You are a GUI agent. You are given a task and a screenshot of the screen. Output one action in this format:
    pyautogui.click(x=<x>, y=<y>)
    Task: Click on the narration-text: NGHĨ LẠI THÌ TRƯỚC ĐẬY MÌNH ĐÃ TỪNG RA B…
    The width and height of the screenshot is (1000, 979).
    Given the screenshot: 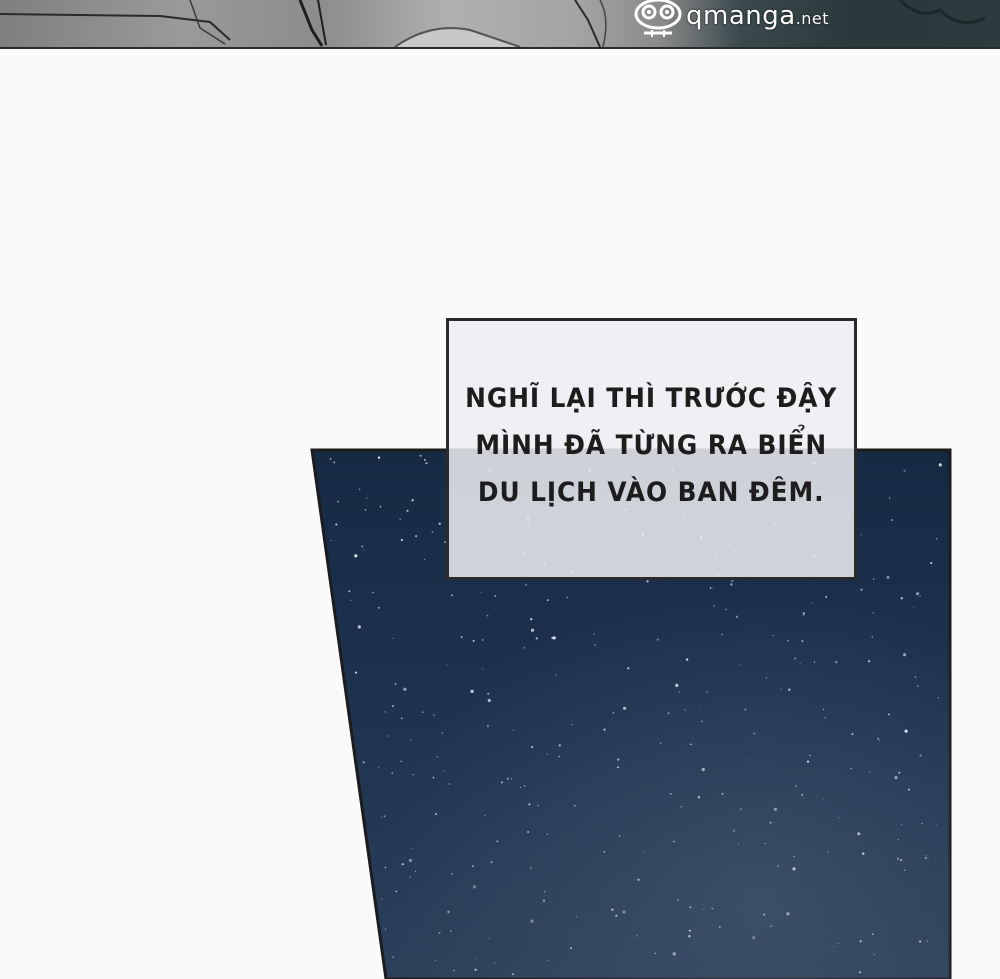 What is the action you would take?
    pyautogui.click(x=651, y=445)
    